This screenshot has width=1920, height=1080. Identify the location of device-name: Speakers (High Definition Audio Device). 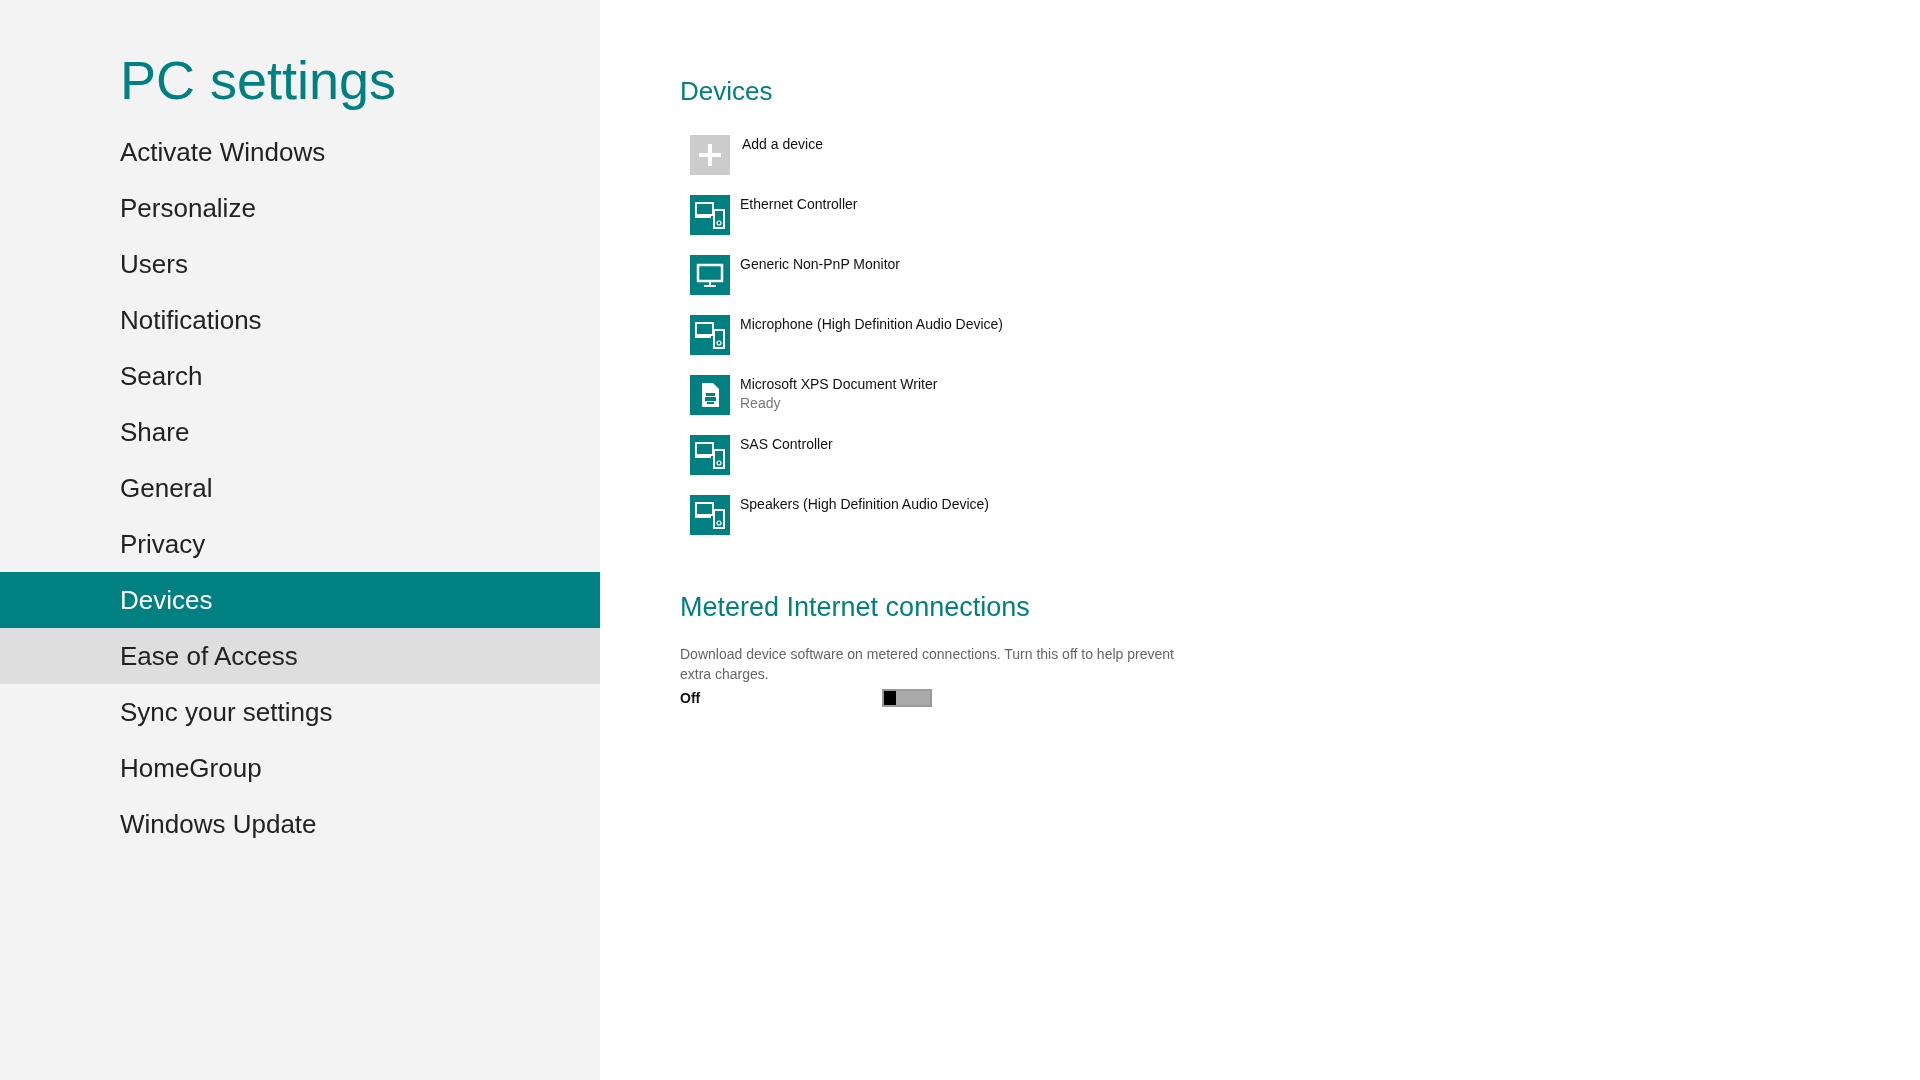
(864, 504).